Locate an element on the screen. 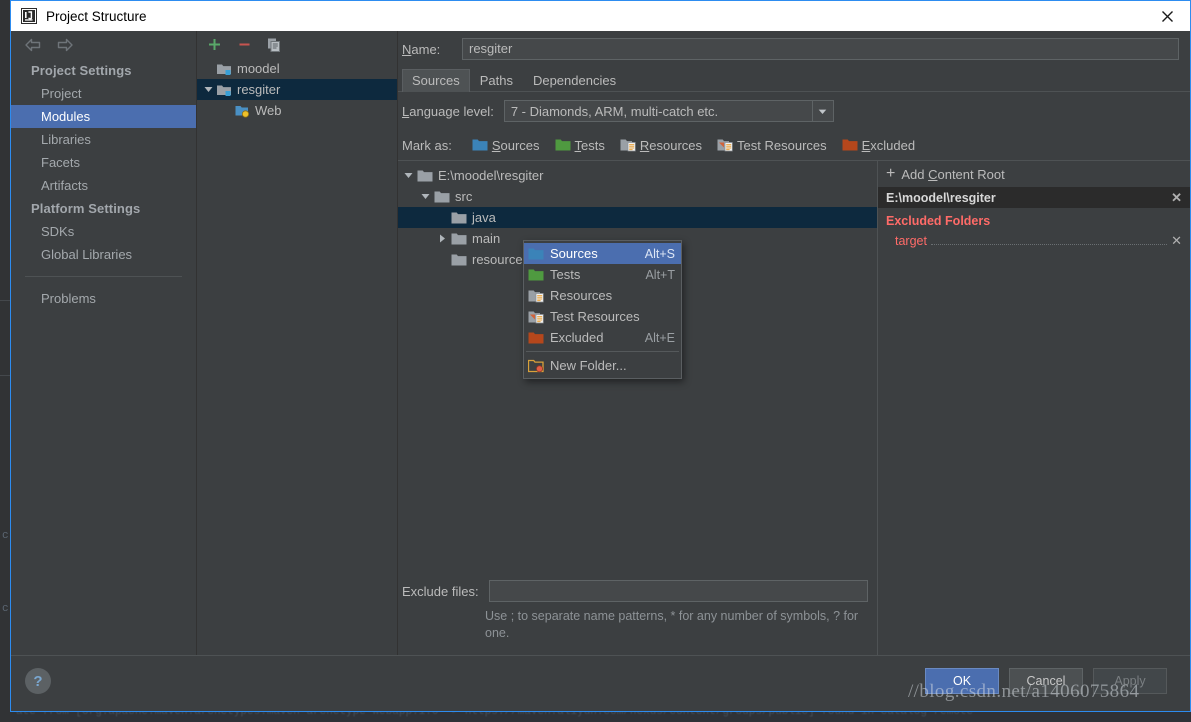 The image size is (1191, 722). module-label: resgiter is located at coordinates (259, 89).